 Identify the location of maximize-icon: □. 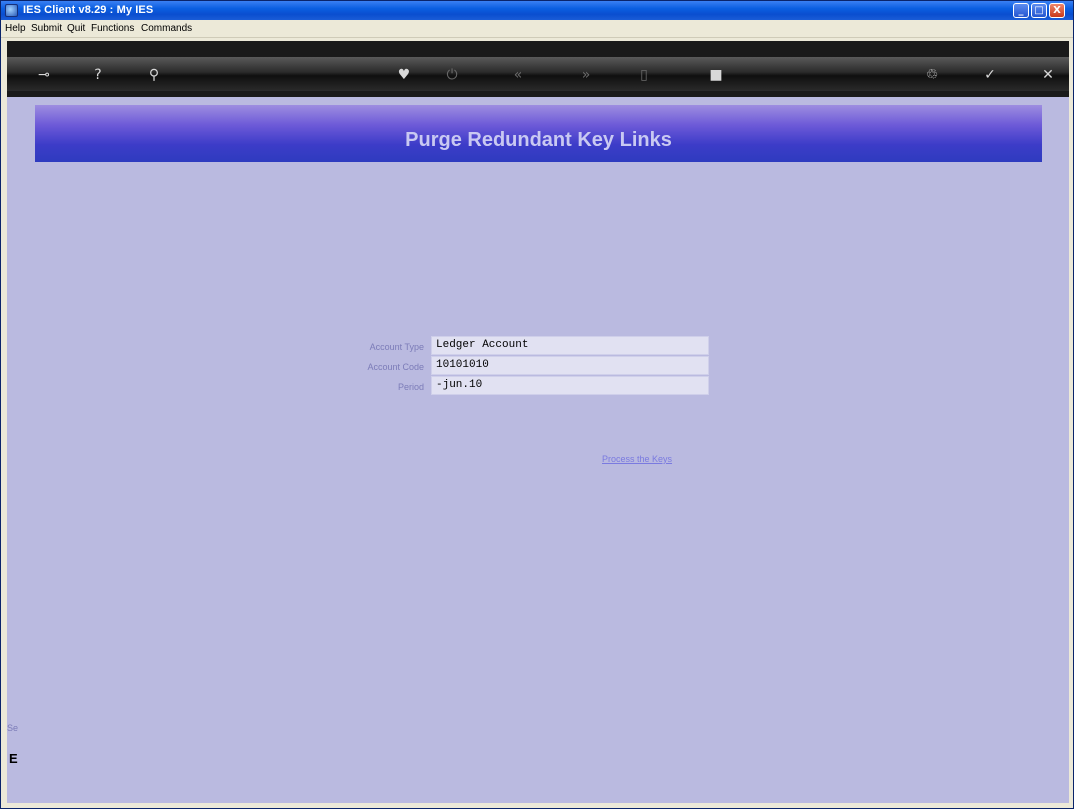
(1039, 10).